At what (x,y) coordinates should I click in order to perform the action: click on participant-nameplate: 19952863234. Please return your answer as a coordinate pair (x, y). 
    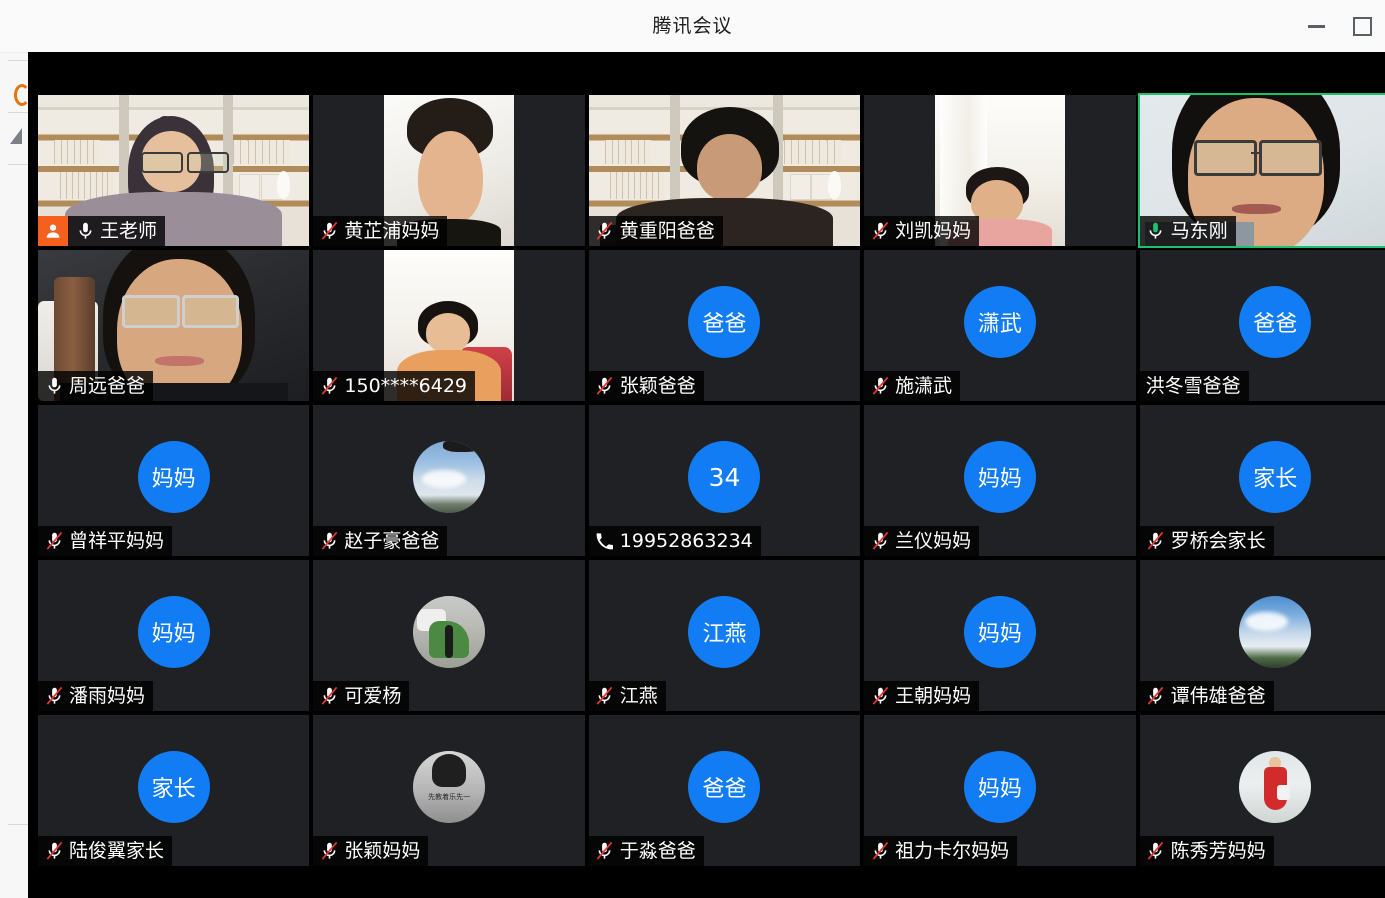
    Looking at the image, I should click on (674, 541).